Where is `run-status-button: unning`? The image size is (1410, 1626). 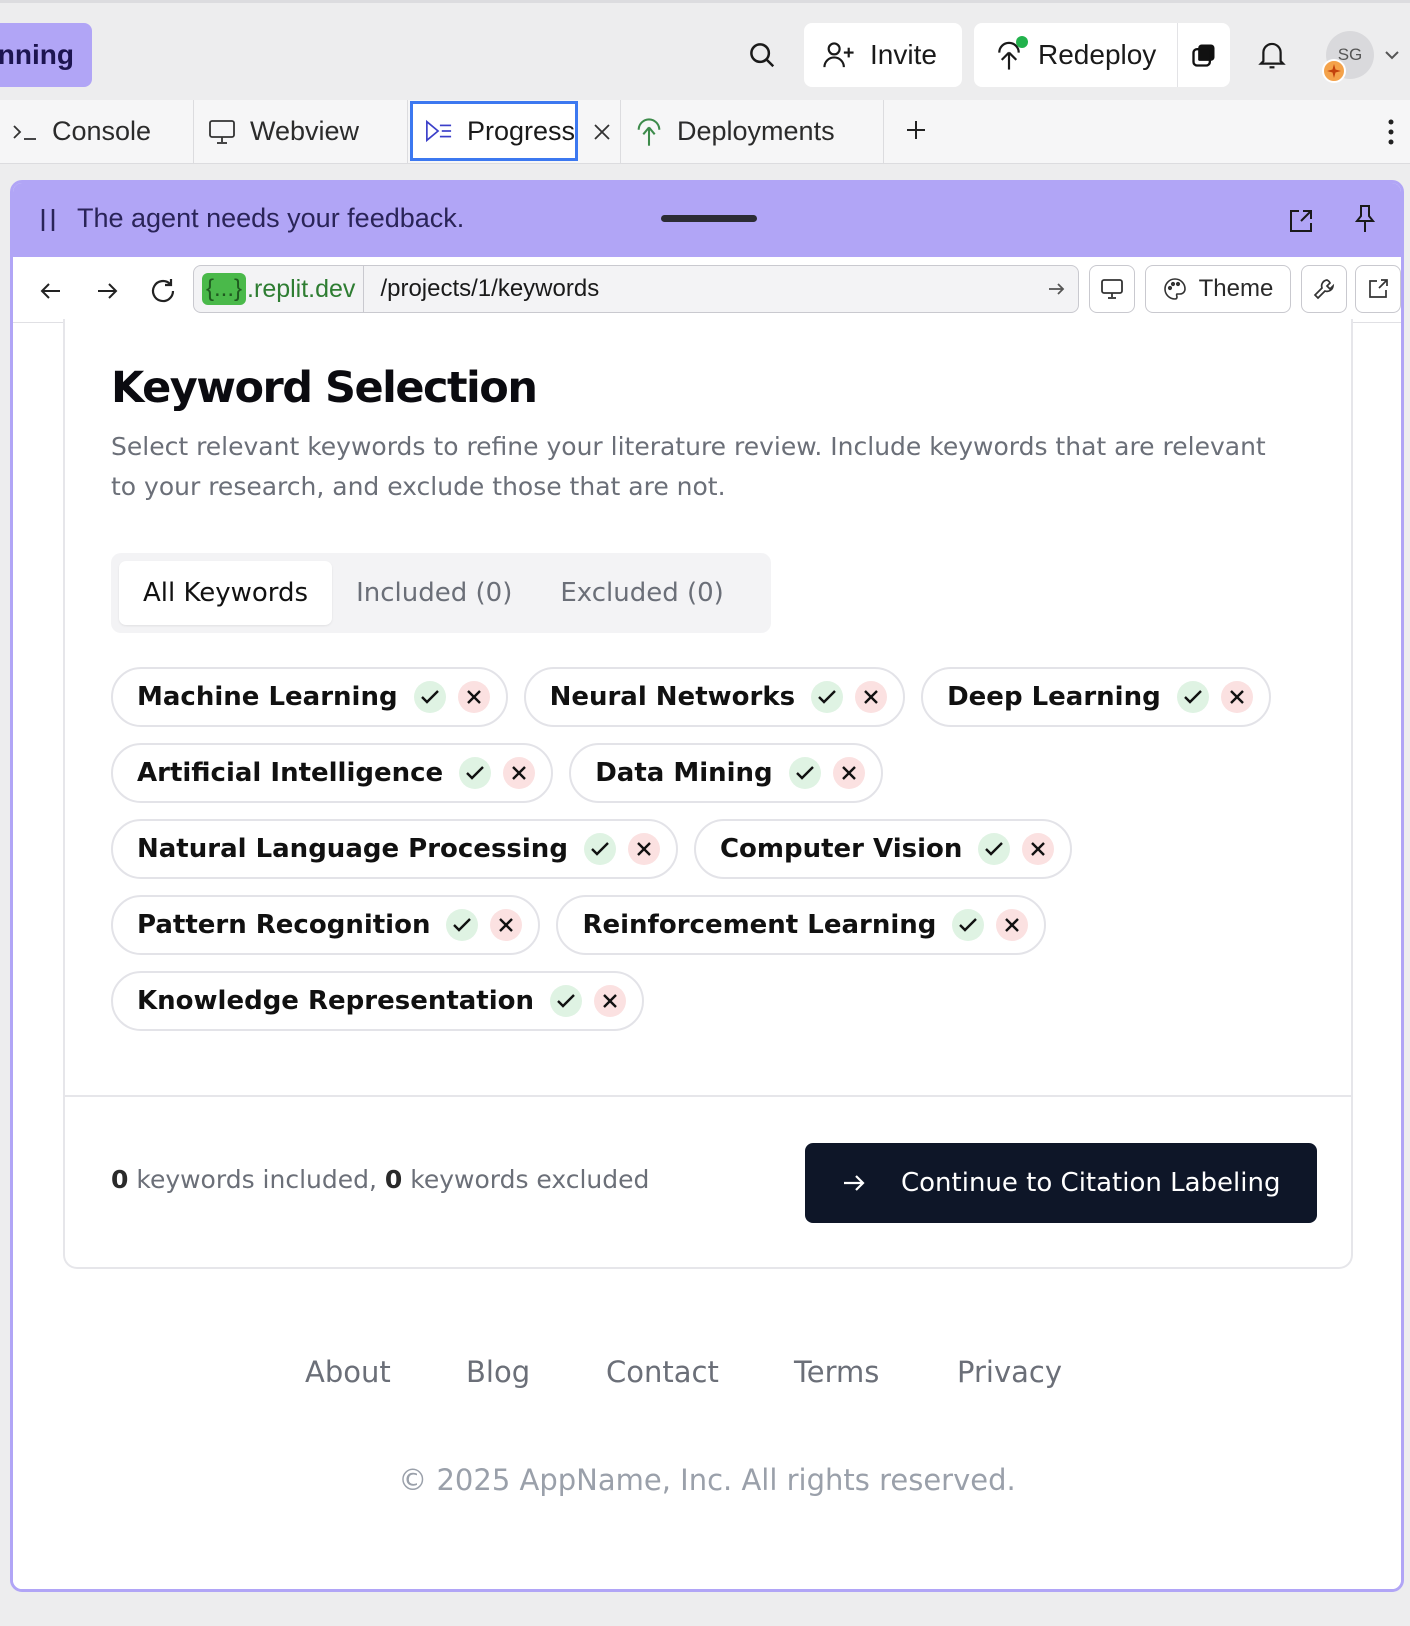
run-status-button: unning is located at coordinates (46, 55).